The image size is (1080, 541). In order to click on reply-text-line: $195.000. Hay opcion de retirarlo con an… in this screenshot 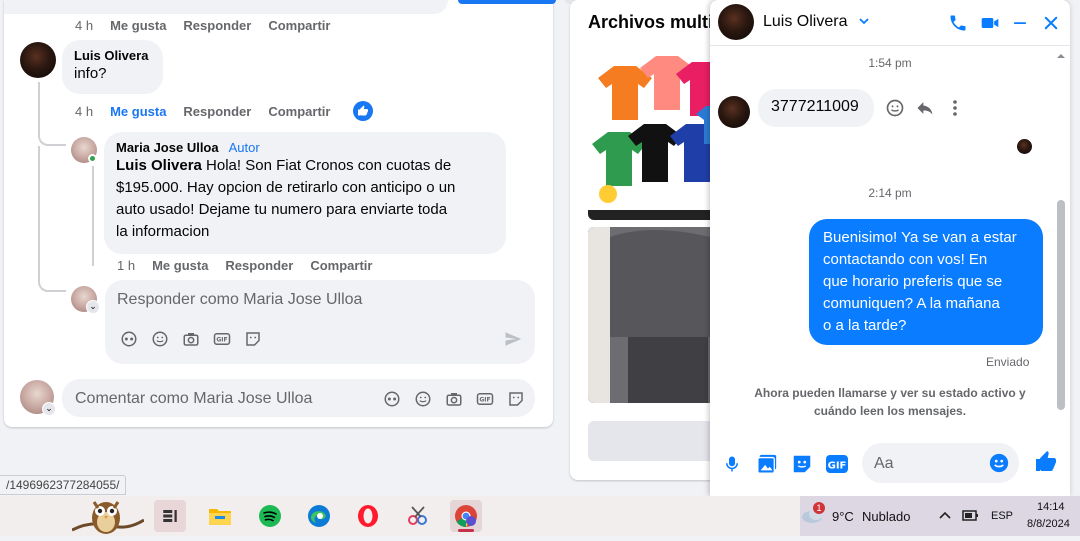, I will do `click(286, 187)`.